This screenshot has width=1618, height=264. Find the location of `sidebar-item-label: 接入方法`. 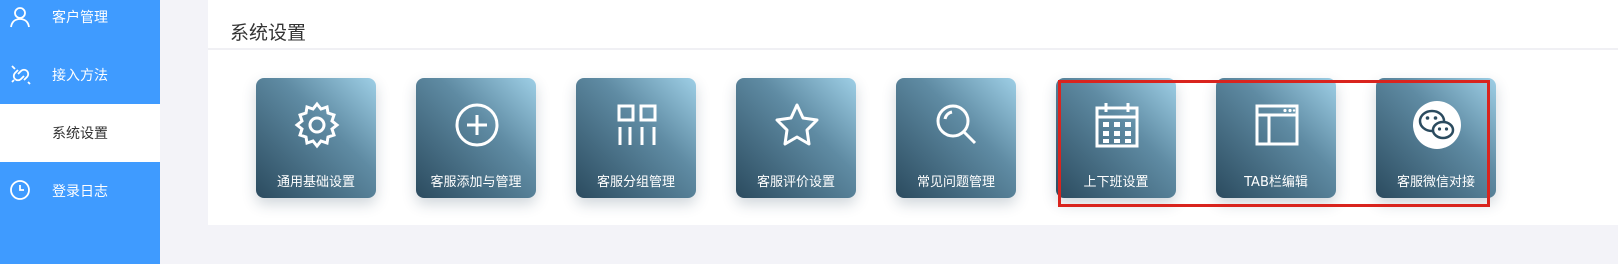

sidebar-item-label: 接入方法 is located at coordinates (80, 76).